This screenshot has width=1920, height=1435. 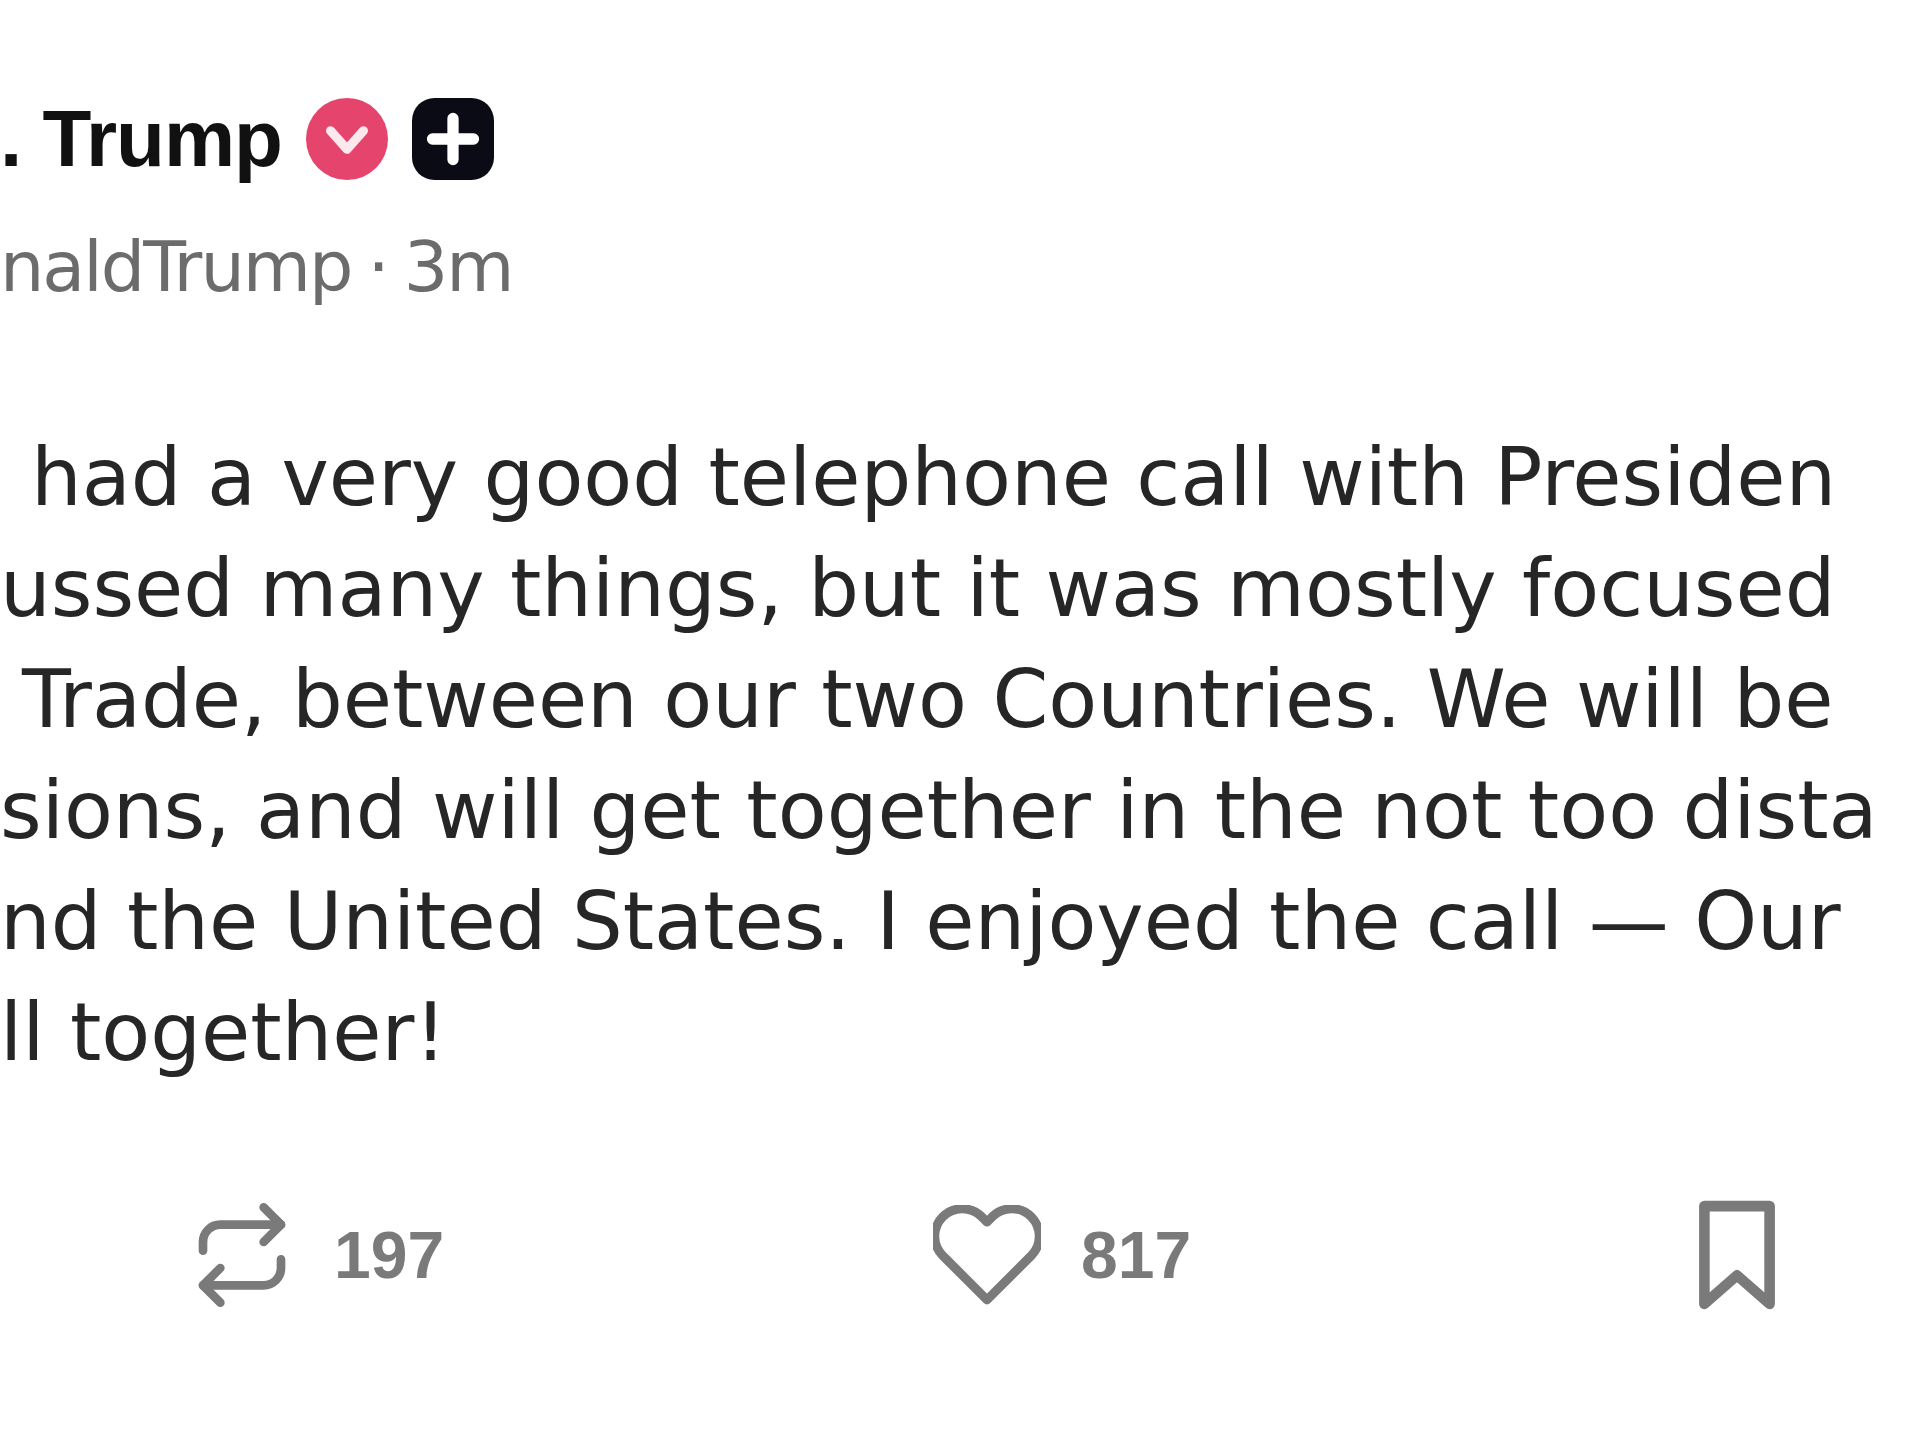 I want to click on post-text-line: had a very good telephone call with Presiden, so click(x=934, y=478).